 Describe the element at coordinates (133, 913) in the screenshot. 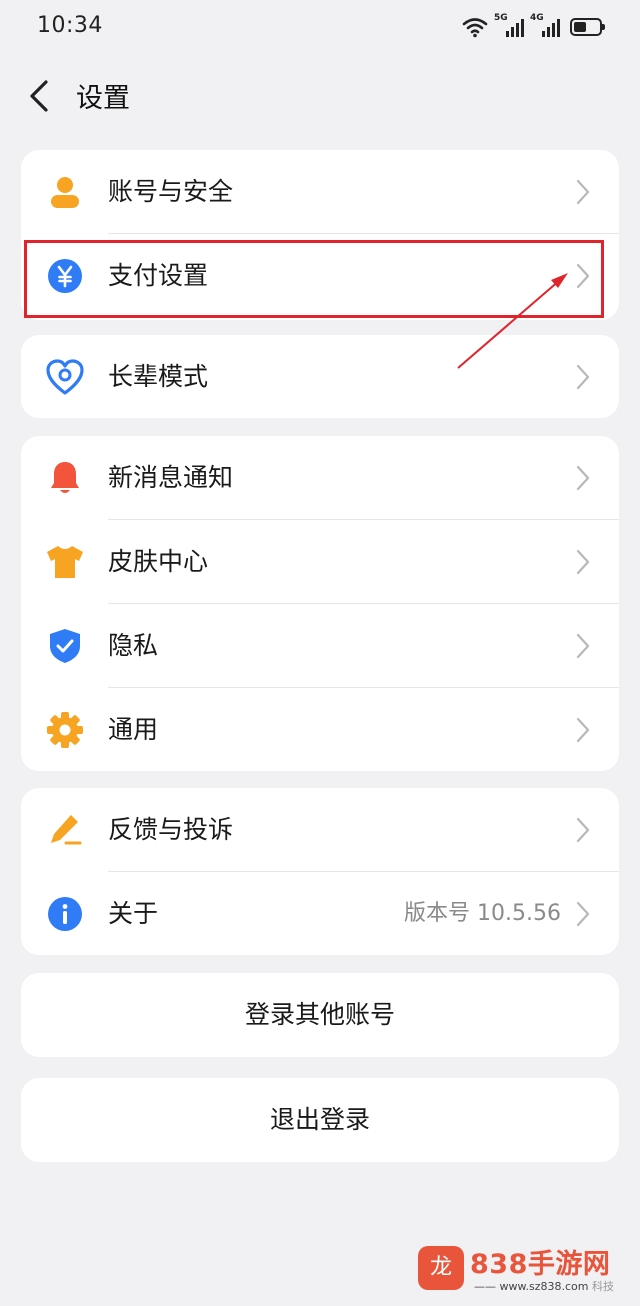

I see `settings-item-label: 关于` at that location.